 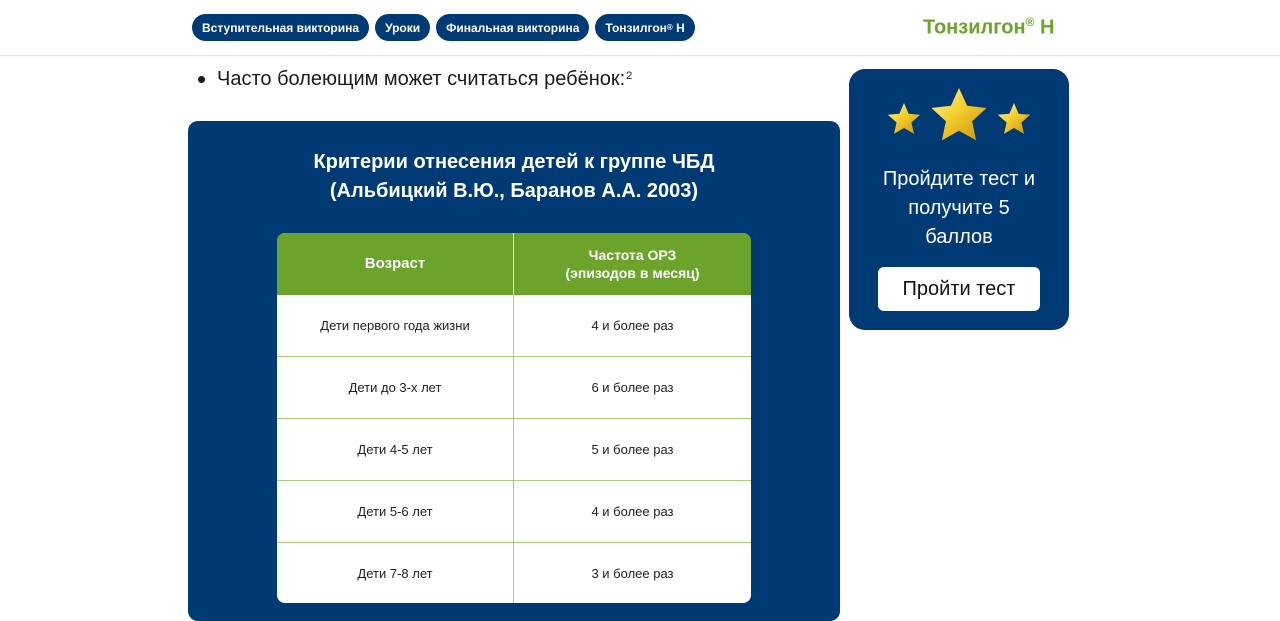 I want to click on nav-pill-label: Вступительная викторина, so click(x=281, y=27).